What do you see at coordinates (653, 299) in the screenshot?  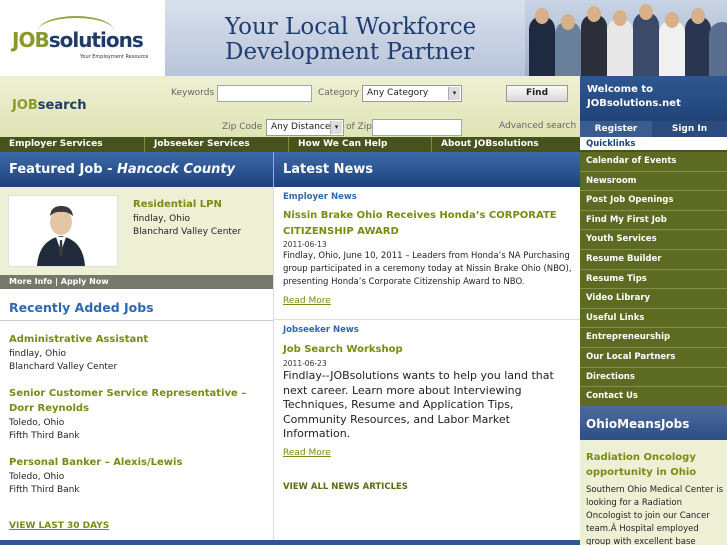 I see `quicklink-item: Video Library` at bounding box center [653, 299].